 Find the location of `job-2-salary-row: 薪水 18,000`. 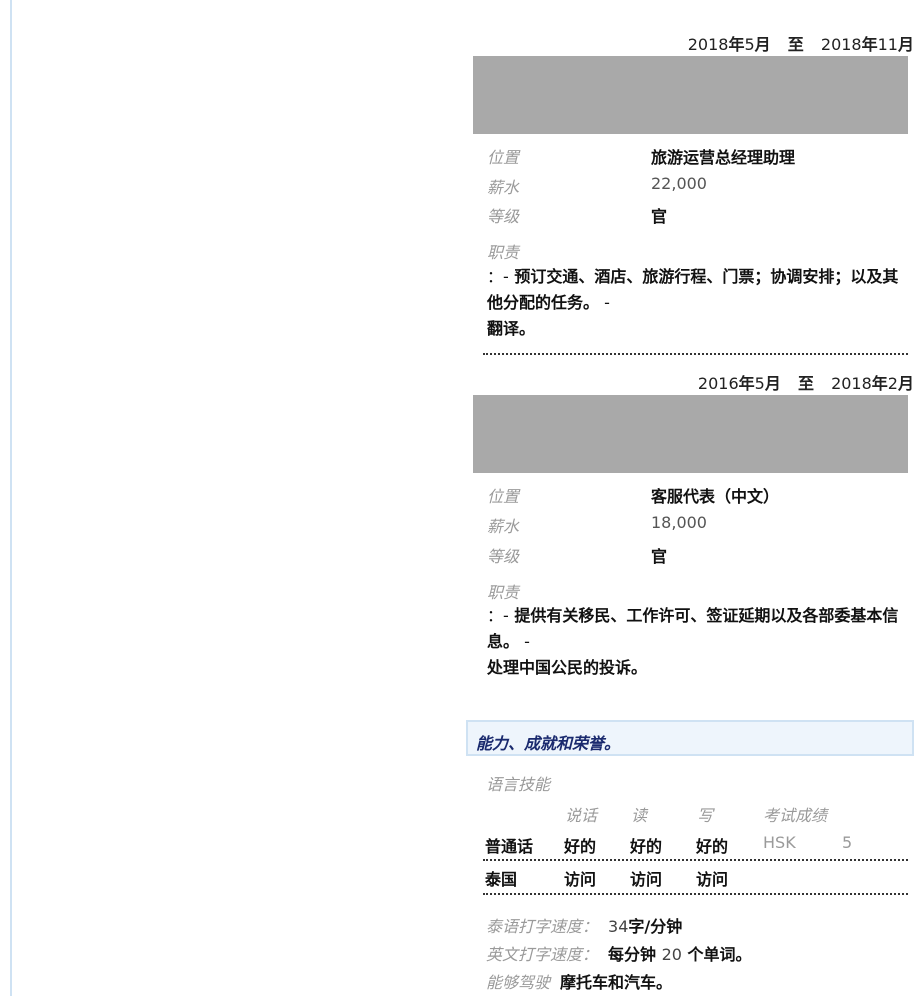

job-2-salary-row: 薪水 18,000 is located at coordinates (697, 524).